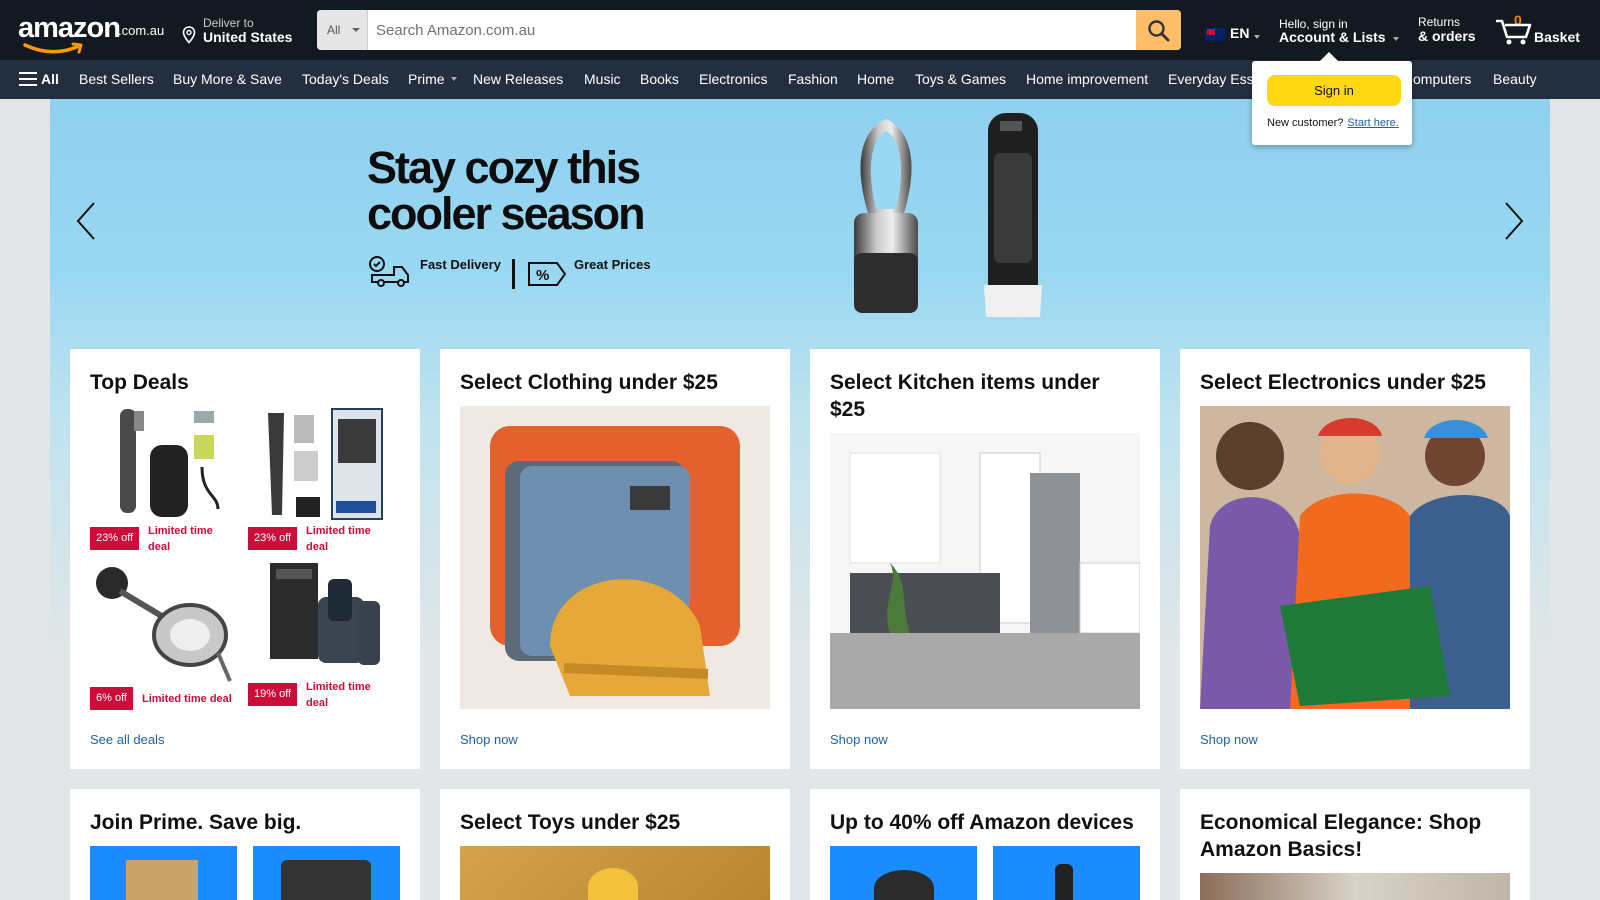 This screenshot has width=1600, height=900. What do you see at coordinates (733, 79) in the screenshot?
I see `nav-electronics: Electronics` at bounding box center [733, 79].